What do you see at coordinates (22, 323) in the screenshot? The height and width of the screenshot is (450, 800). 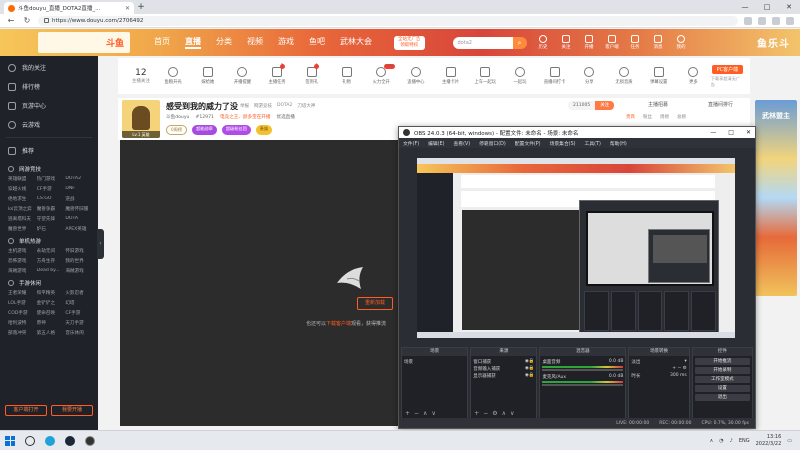 I see `sidebar-game-link: 哈利波特` at bounding box center [22, 323].